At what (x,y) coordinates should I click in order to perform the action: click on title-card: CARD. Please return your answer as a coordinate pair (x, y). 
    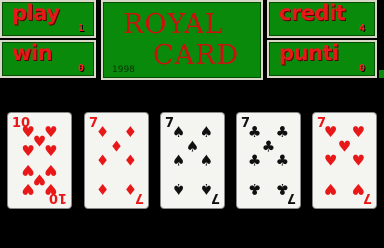
    Looking at the image, I should click on (196, 55).